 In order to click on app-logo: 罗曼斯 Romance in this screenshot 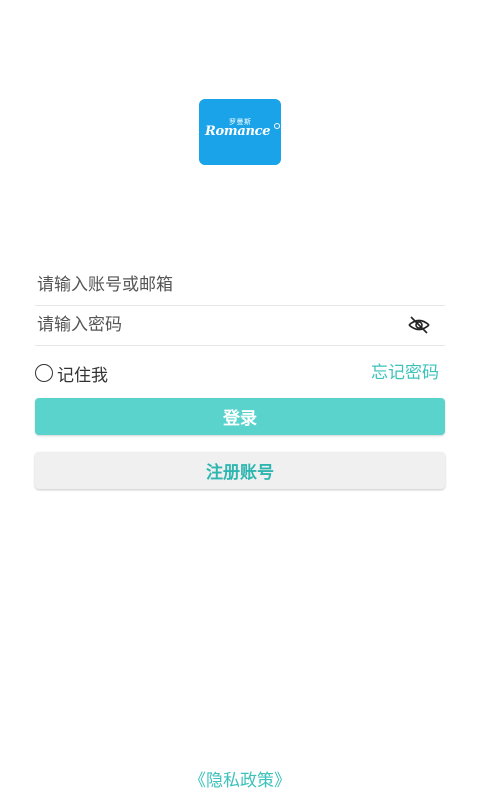, I will do `click(240, 132)`.